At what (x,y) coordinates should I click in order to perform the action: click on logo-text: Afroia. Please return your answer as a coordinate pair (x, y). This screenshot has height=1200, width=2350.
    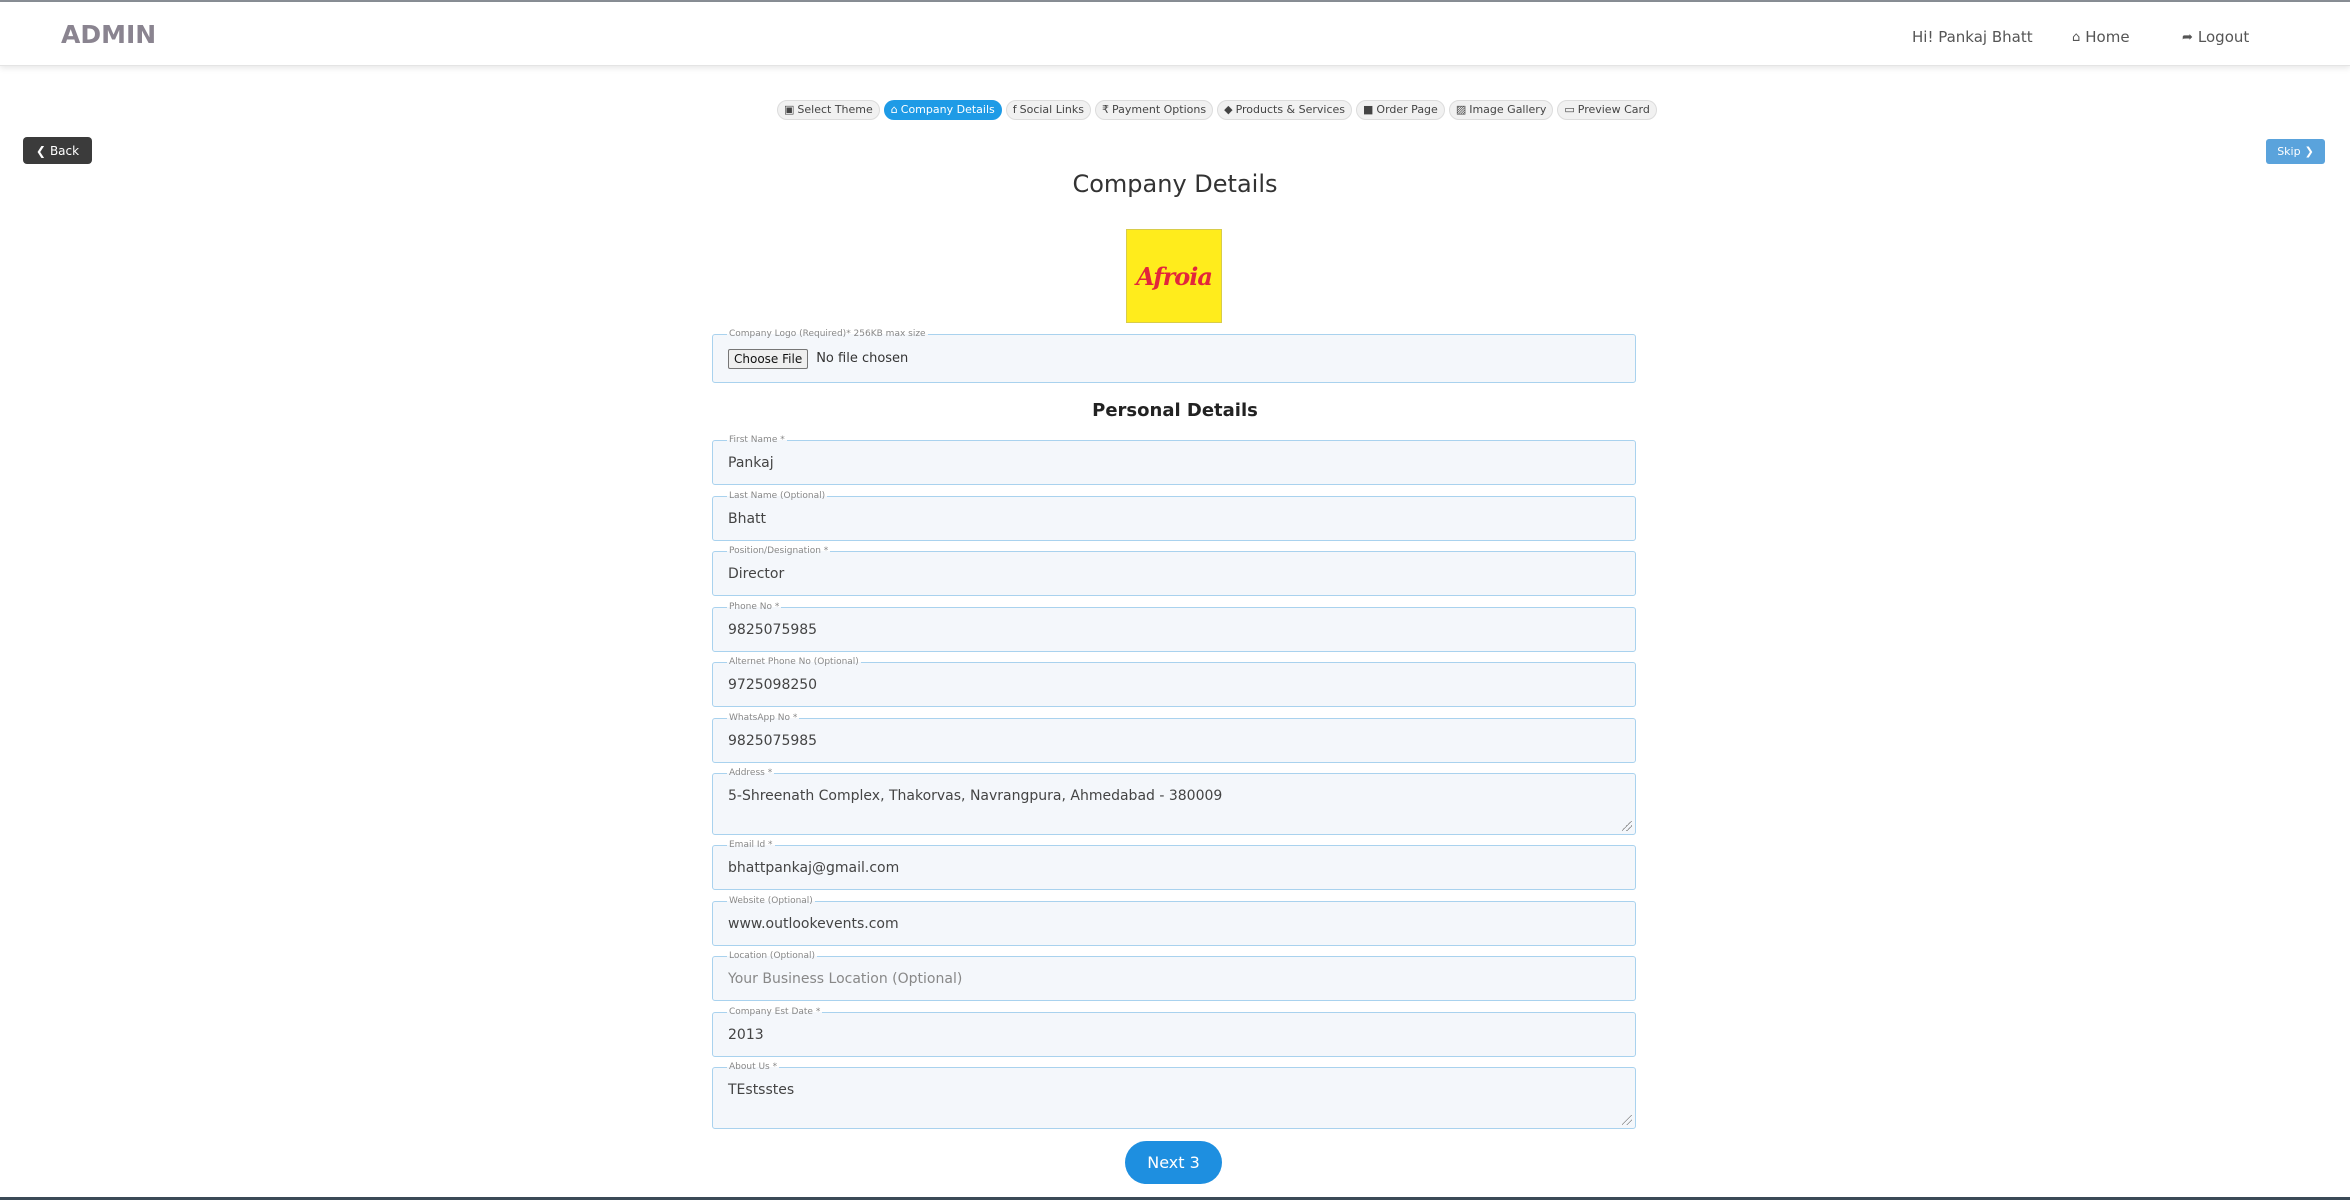
    Looking at the image, I should click on (1174, 276).